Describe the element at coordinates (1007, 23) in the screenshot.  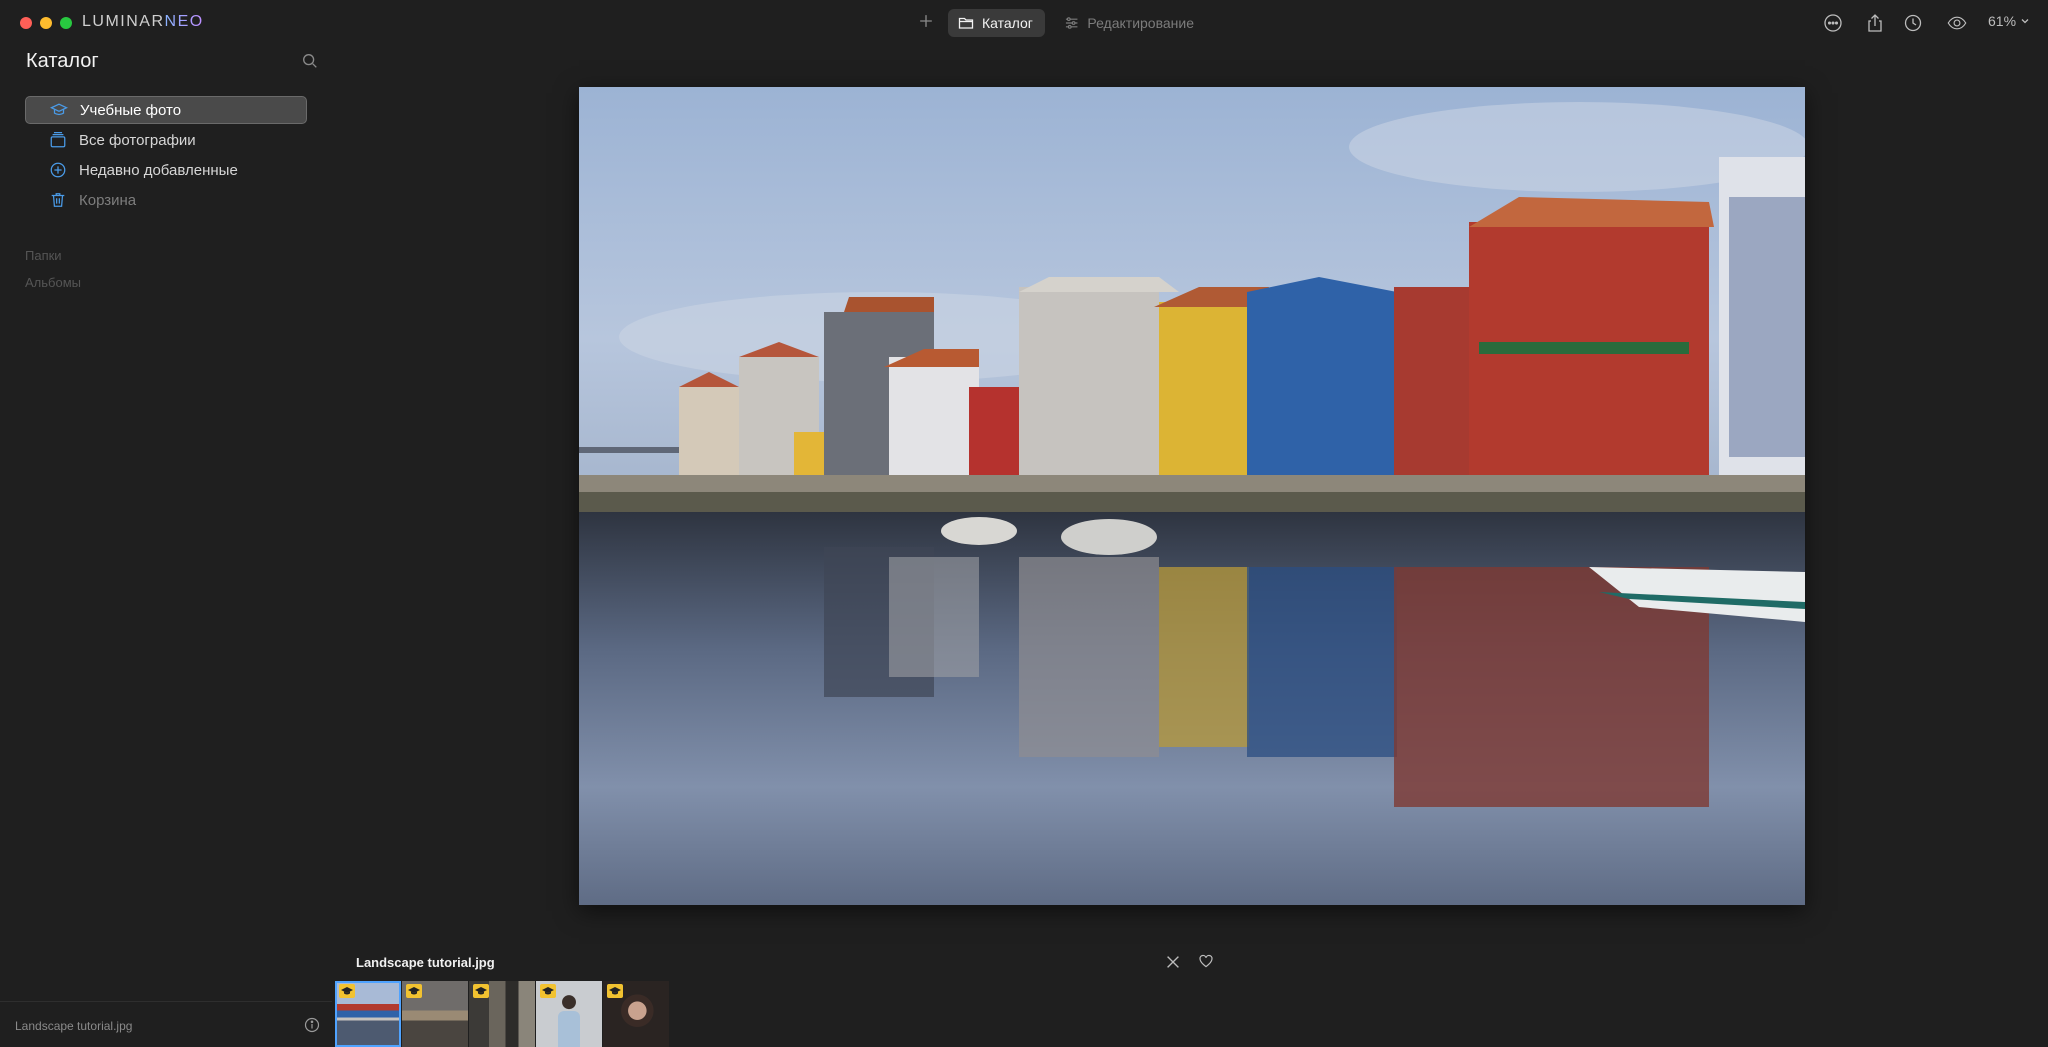
I see `tab-catalog-label: Каталог` at that location.